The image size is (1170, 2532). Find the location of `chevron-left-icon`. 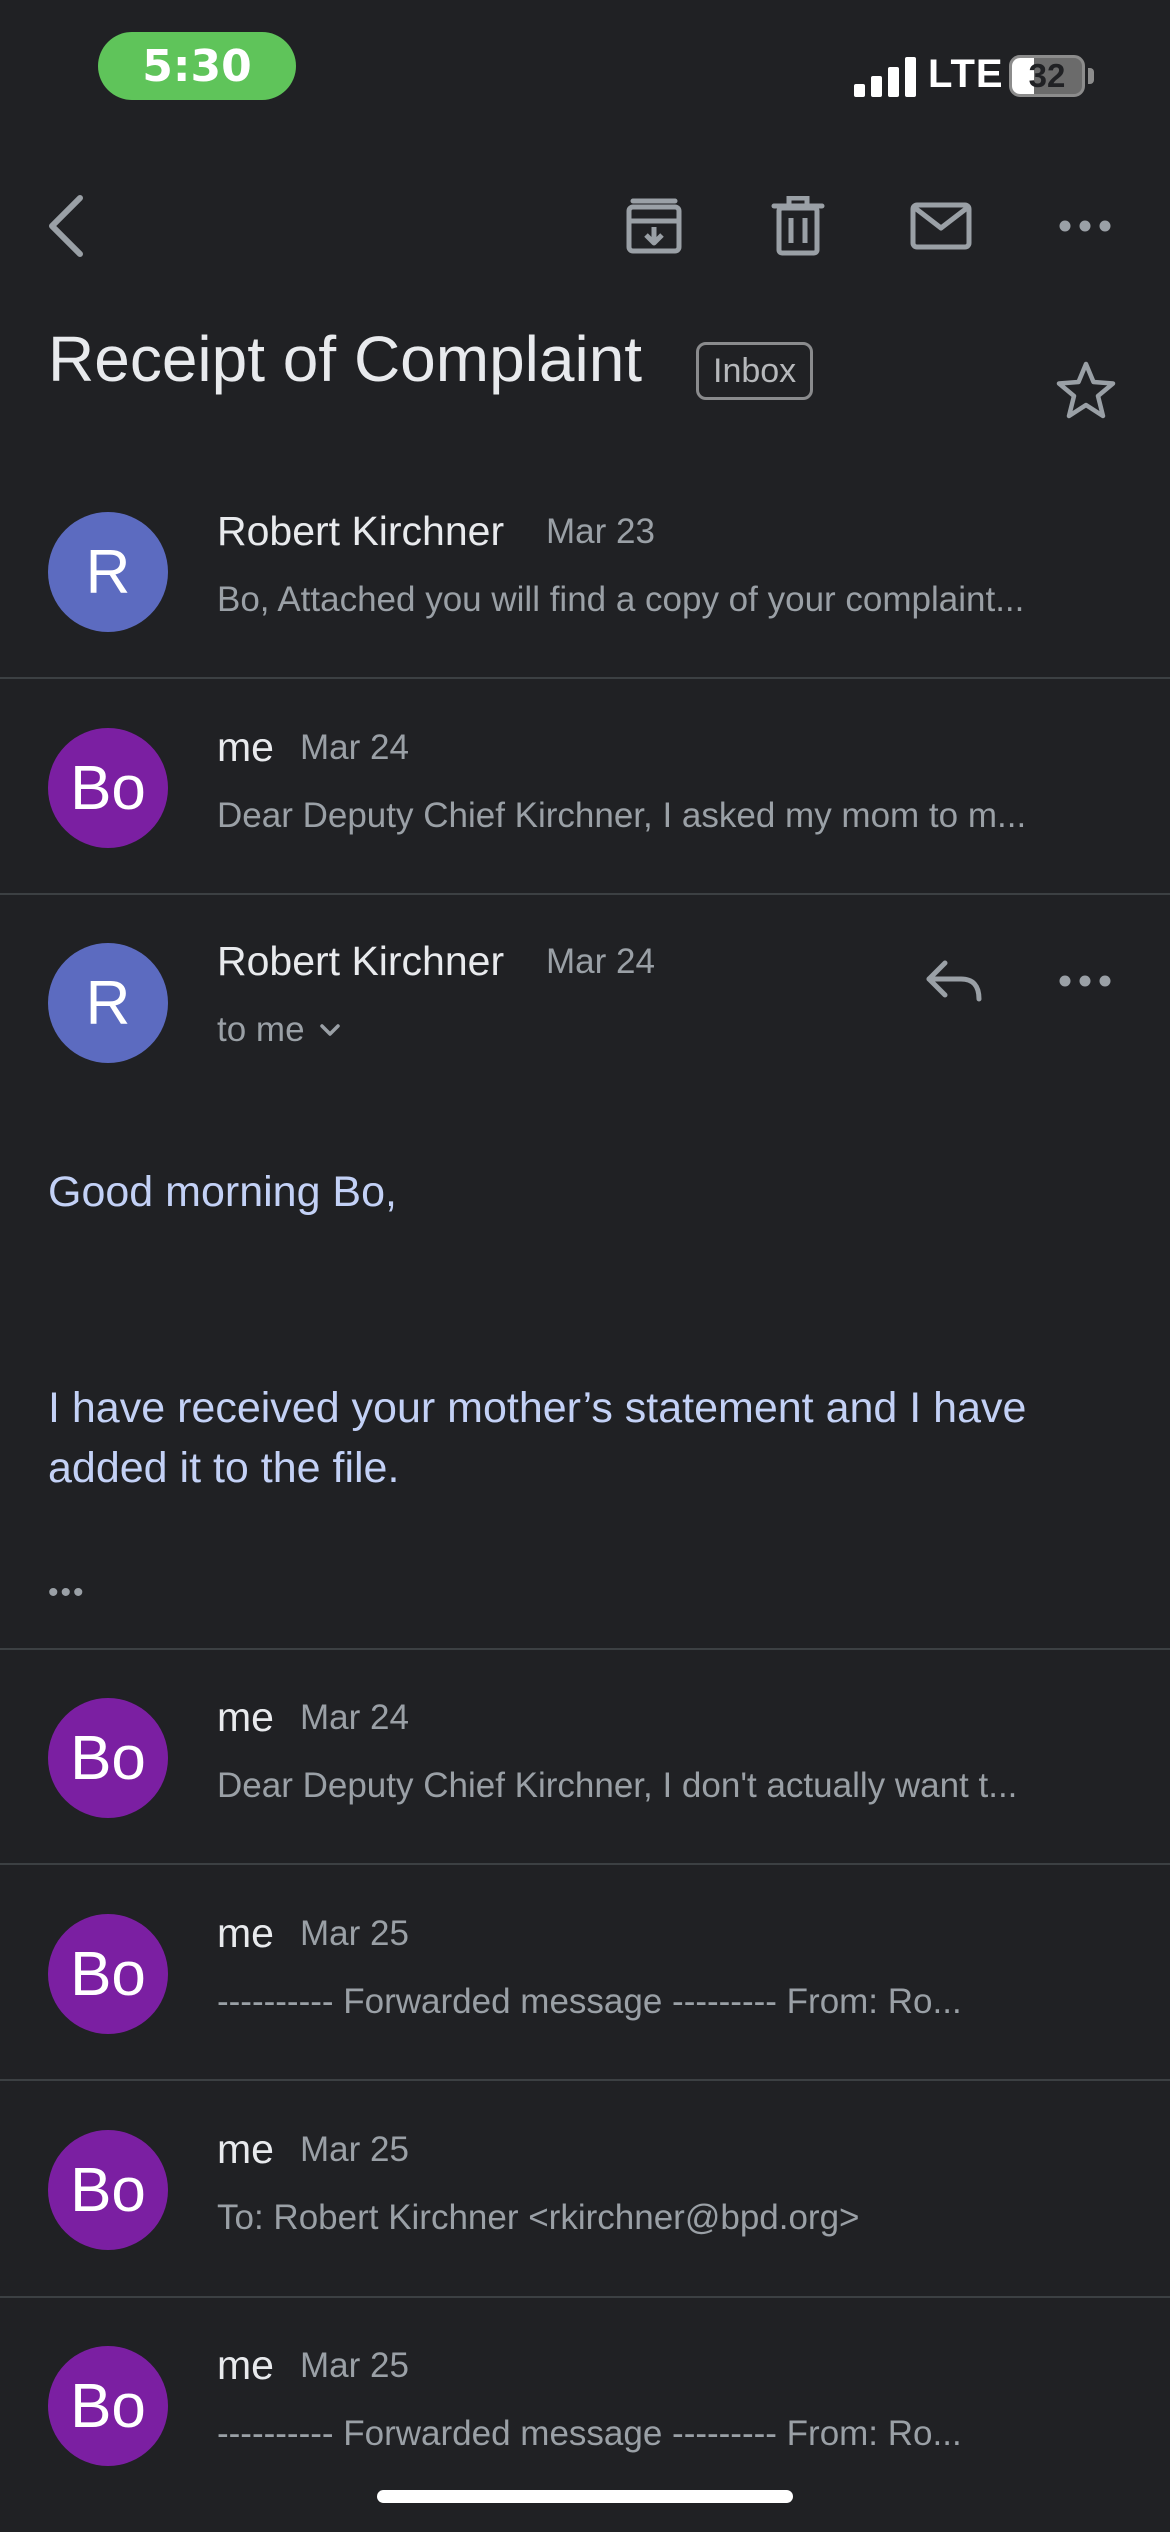

chevron-left-icon is located at coordinates (66, 226).